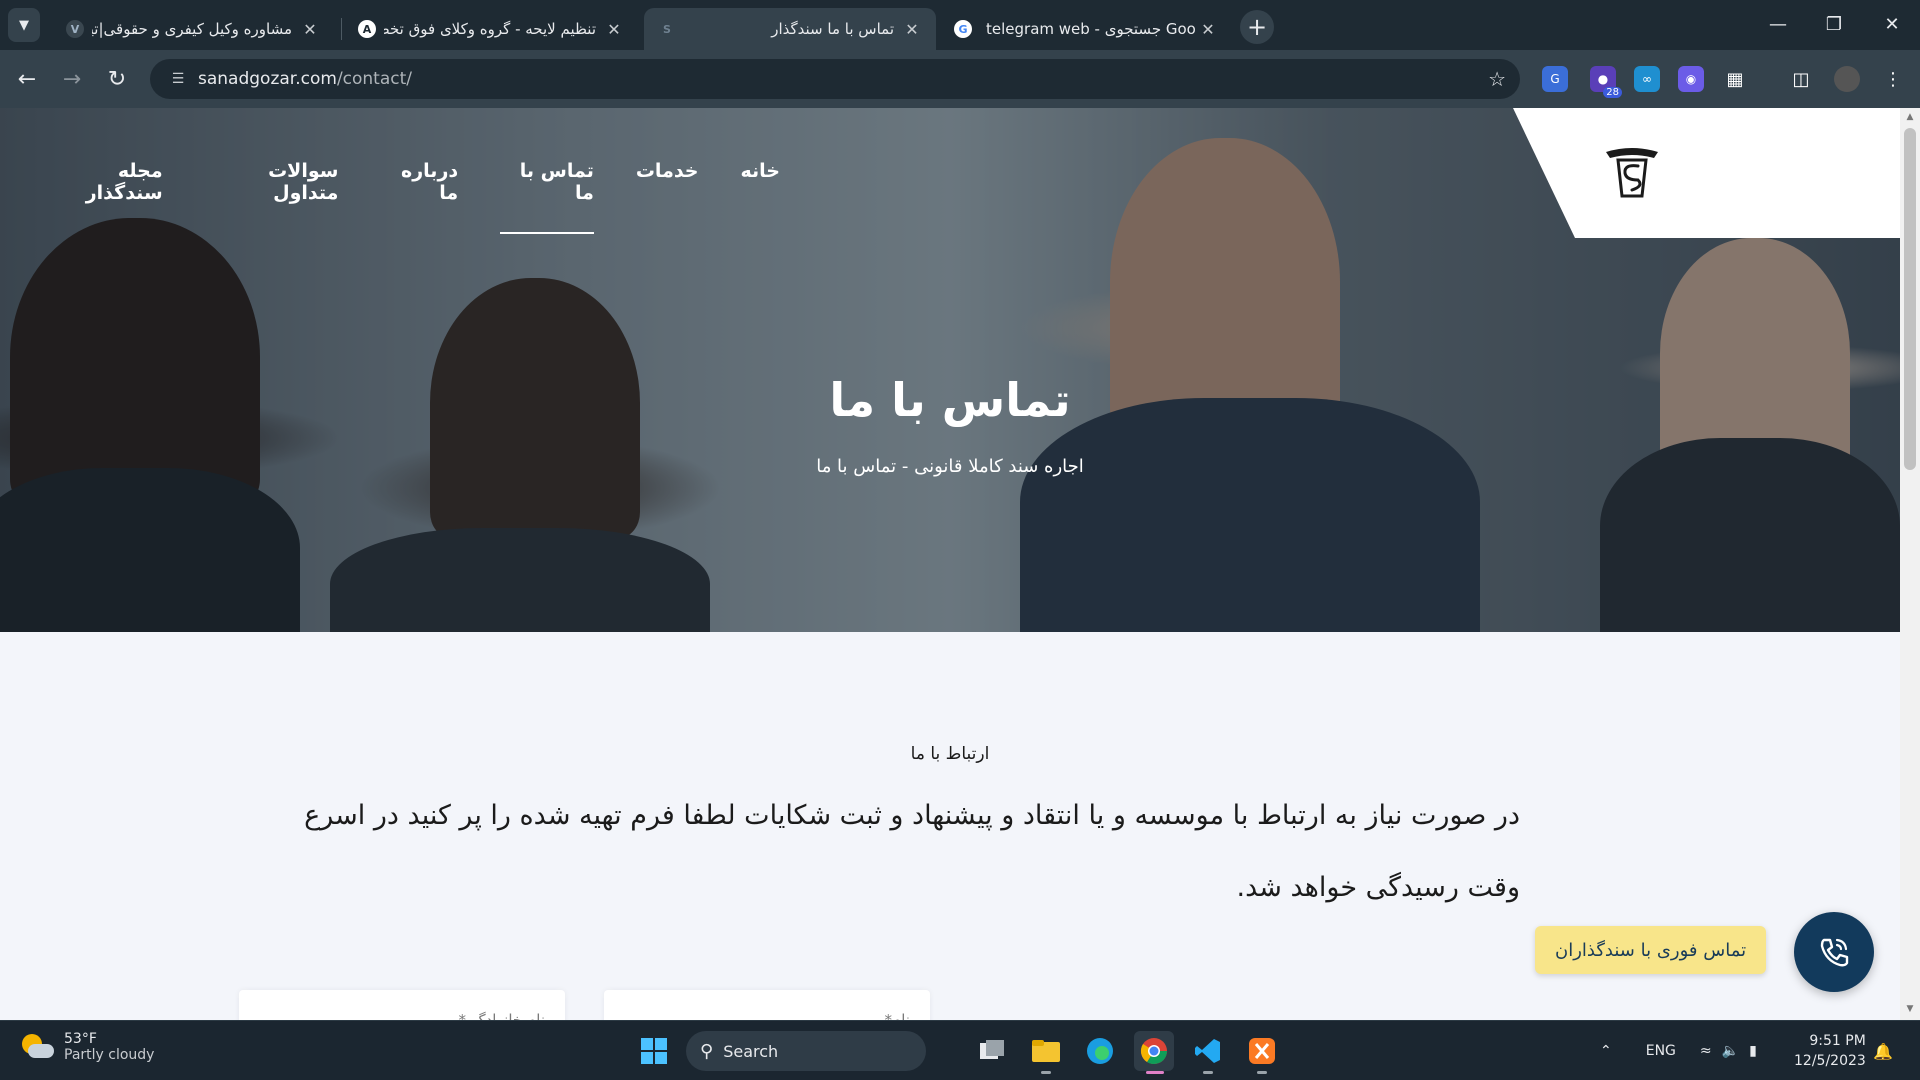 Image resolution: width=1920 pixels, height=1080 pixels. Describe the element at coordinates (1834, 24) in the screenshot. I see `restore-icon: ❐` at that location.